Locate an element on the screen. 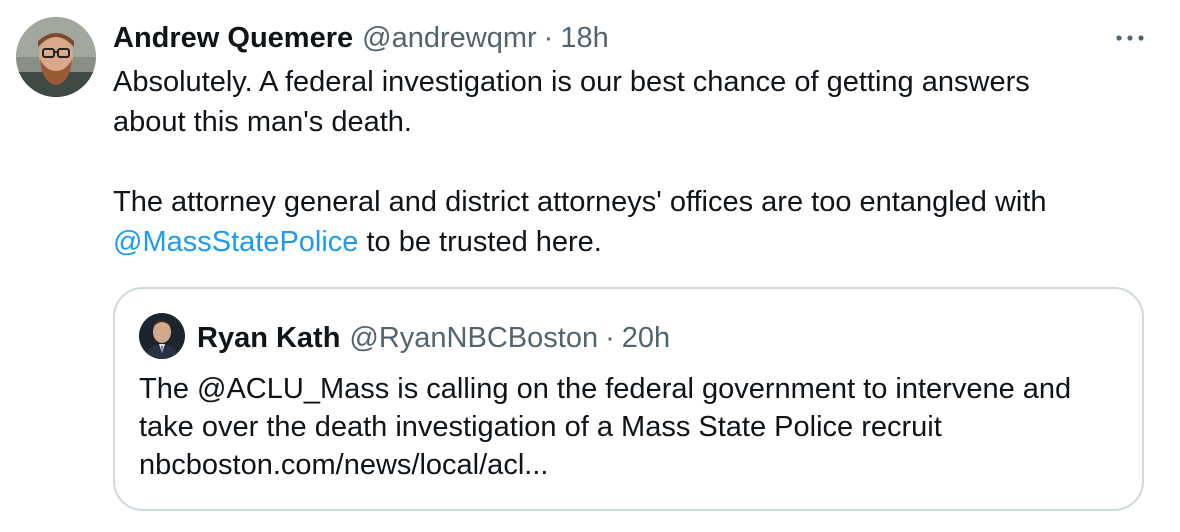 This screenshot has width=1180, height=532. tweet-header: Andrew Quemere @andrewqmr · 18h is located at coordinates (361, 38).